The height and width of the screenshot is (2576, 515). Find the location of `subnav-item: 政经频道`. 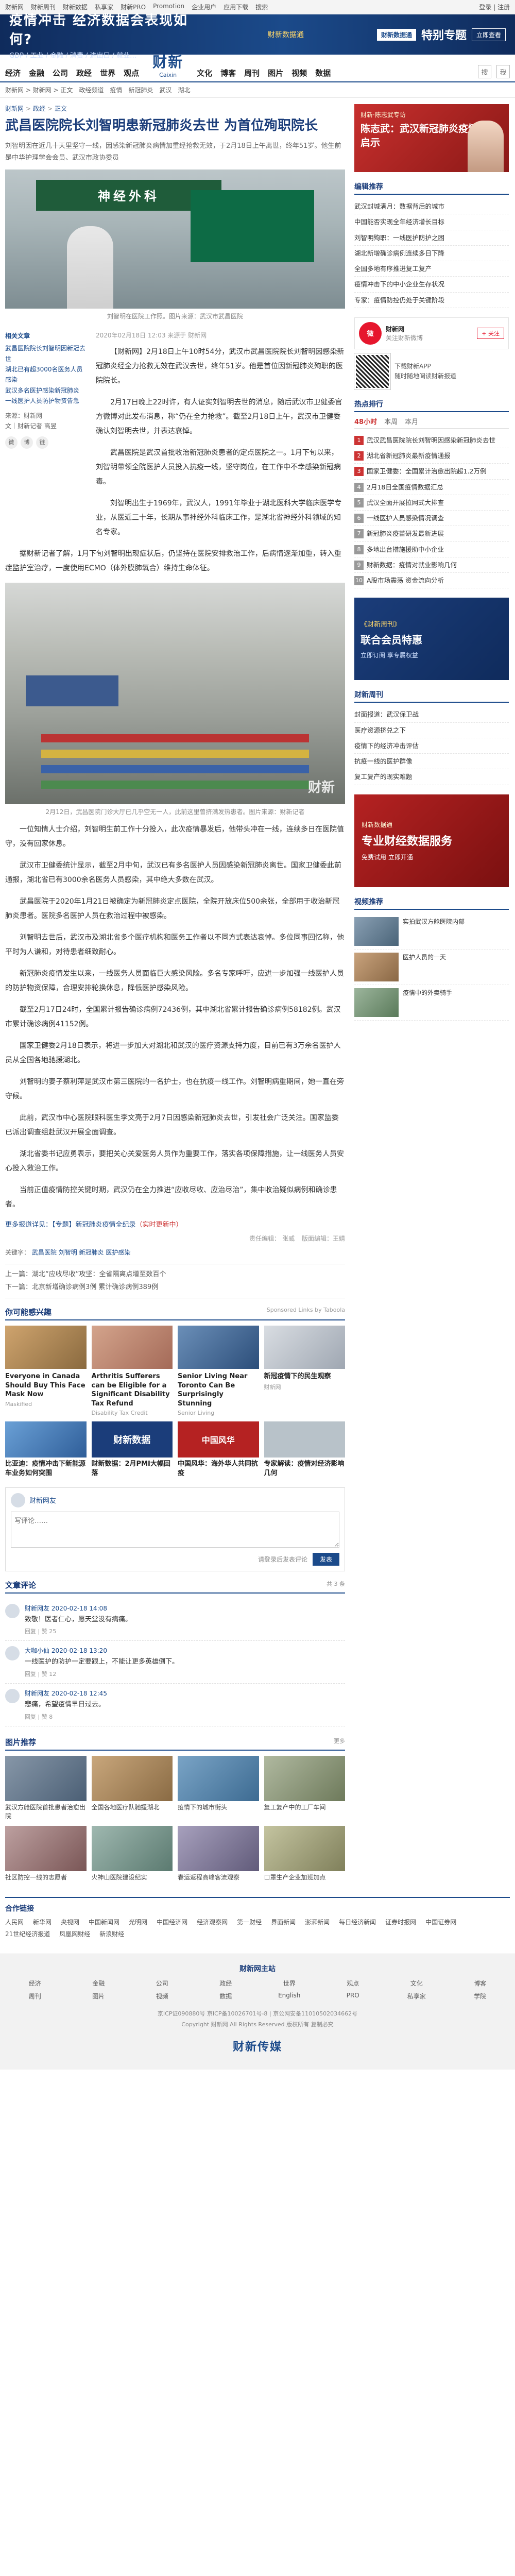

subnav-item: 政经频道 is located at coordinates (91, 90).